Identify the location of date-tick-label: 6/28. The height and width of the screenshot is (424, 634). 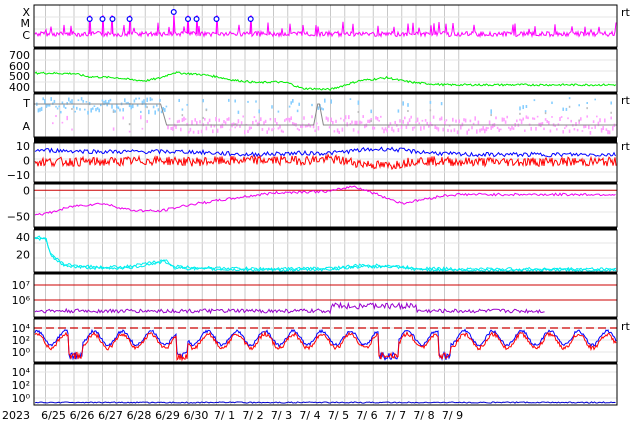
(139, 415).